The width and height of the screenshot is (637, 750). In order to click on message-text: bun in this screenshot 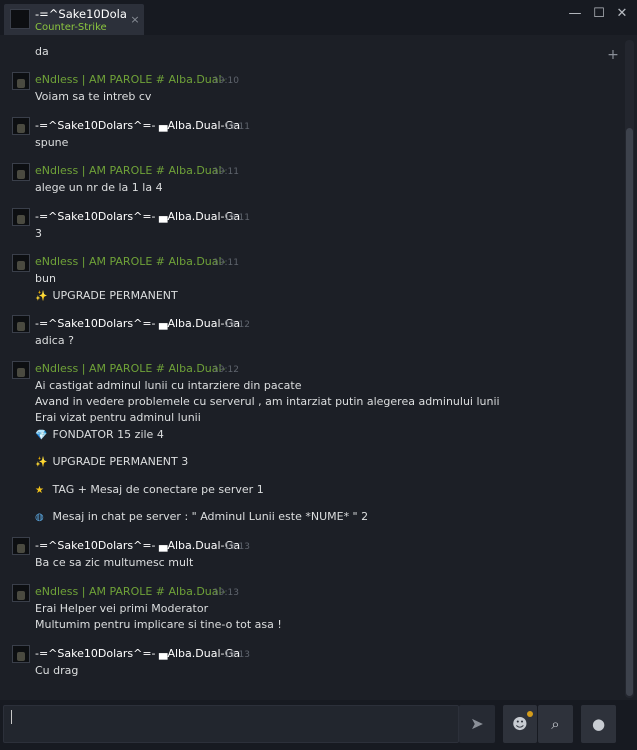, I will do `click(45, 278)`.